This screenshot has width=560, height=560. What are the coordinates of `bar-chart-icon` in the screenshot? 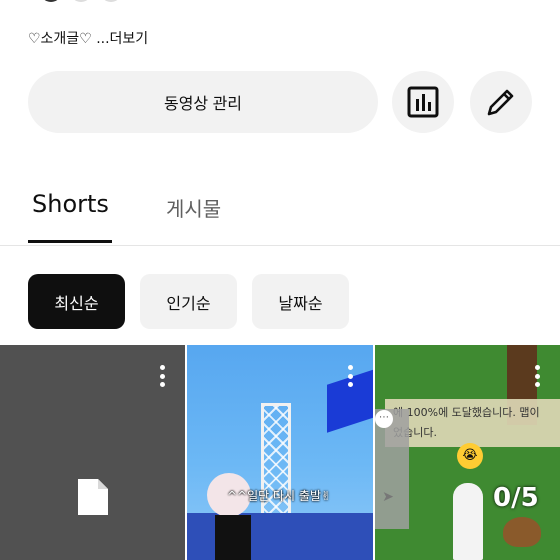 It's located at (423, 102).